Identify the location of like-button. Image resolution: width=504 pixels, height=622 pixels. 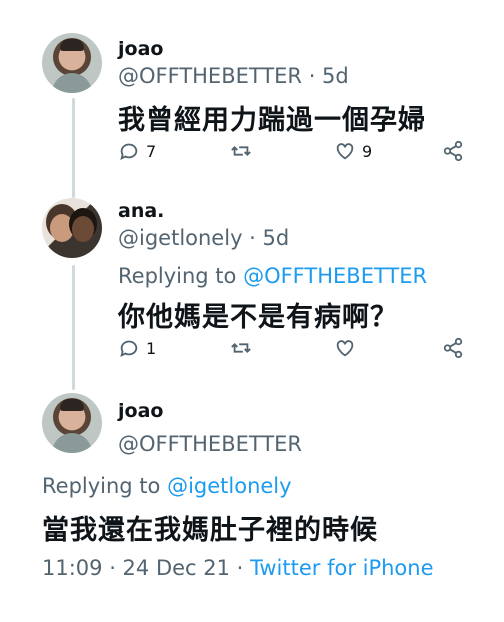
(348, 348).